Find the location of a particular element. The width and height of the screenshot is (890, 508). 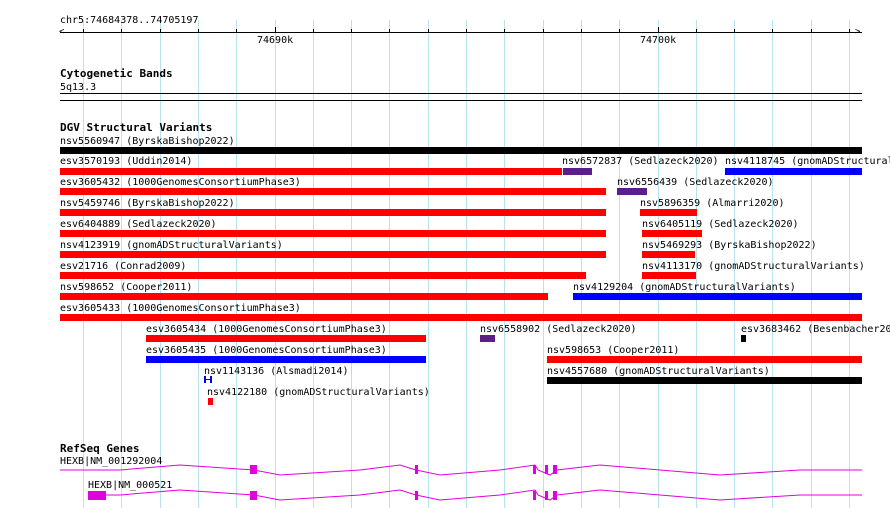

ruler-right-arrow-icon: > is located at coordinates (858, 32).